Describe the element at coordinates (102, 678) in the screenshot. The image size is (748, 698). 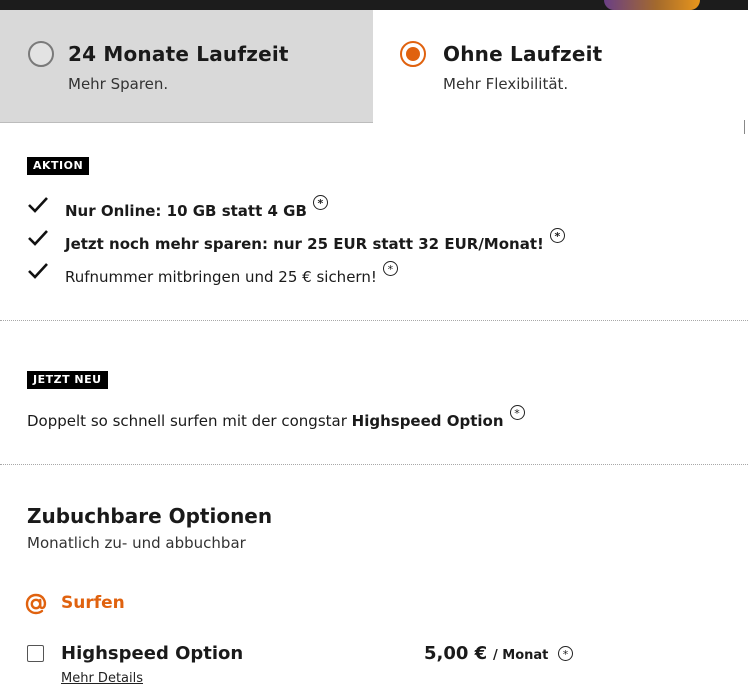
I see `more-details-link: Mehr Details` at that location.